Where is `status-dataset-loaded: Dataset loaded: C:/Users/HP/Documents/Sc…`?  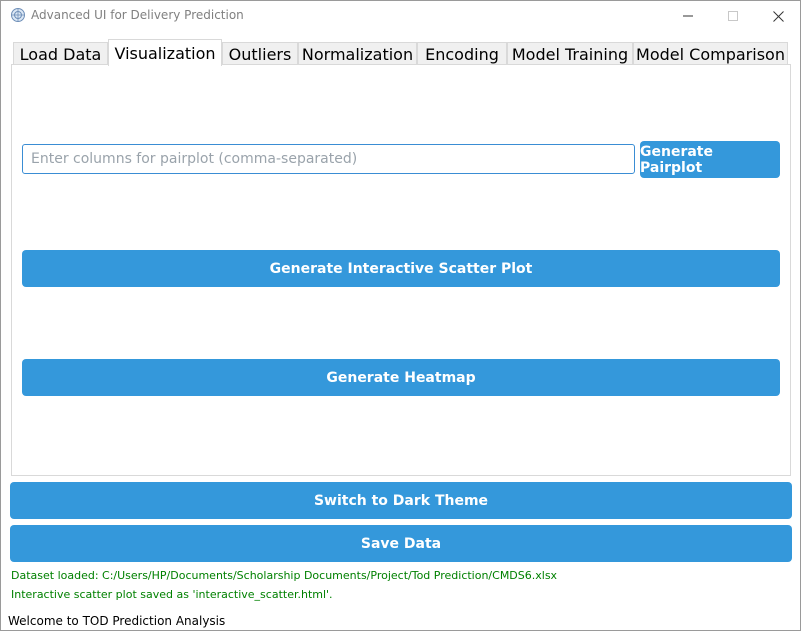 status-dataset-loaded: Dataset loaded: C:/Users/HP/Documents/Sc… is located at coordinates (284, 575).